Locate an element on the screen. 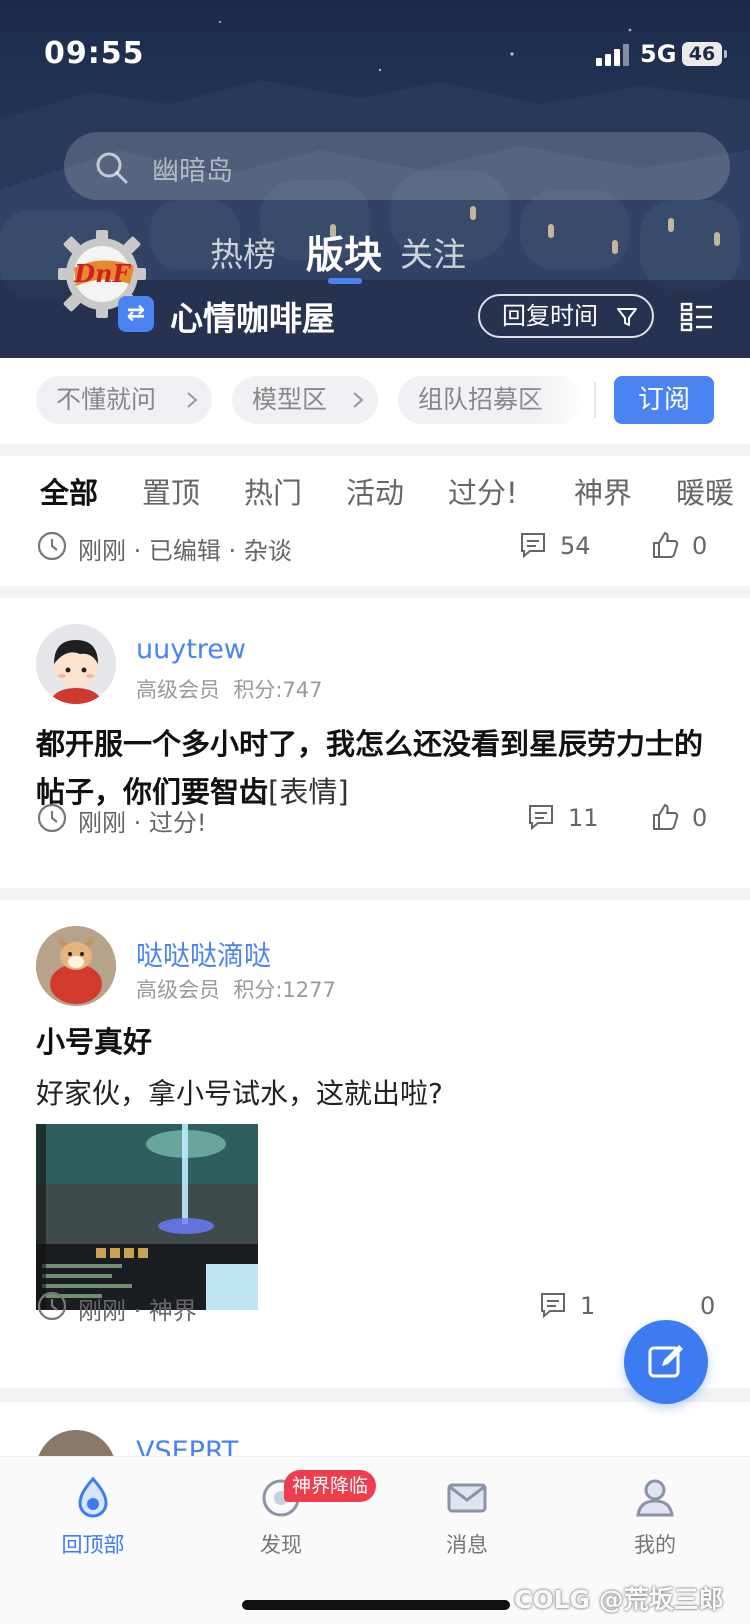 The width and height of the screenshot is (750, 1624). chip-label: 模型区 is located at coordinates (290, 399).